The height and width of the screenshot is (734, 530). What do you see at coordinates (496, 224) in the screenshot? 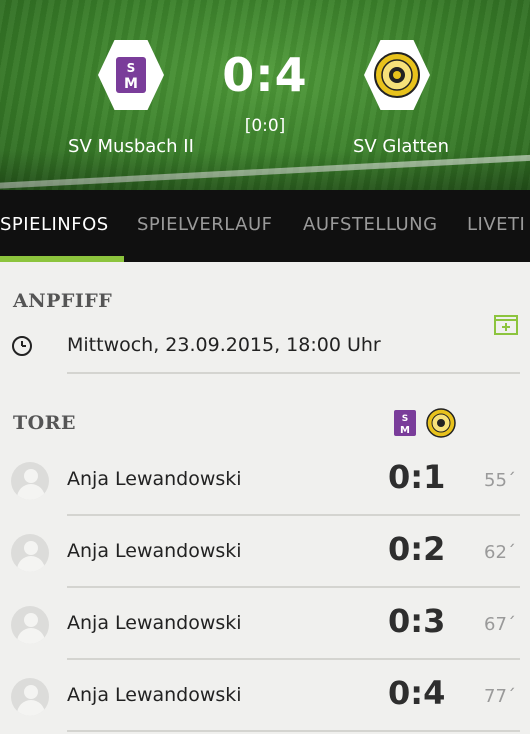
I see `tab-liveticker: LIVETI` at bounding box center [496, 224].